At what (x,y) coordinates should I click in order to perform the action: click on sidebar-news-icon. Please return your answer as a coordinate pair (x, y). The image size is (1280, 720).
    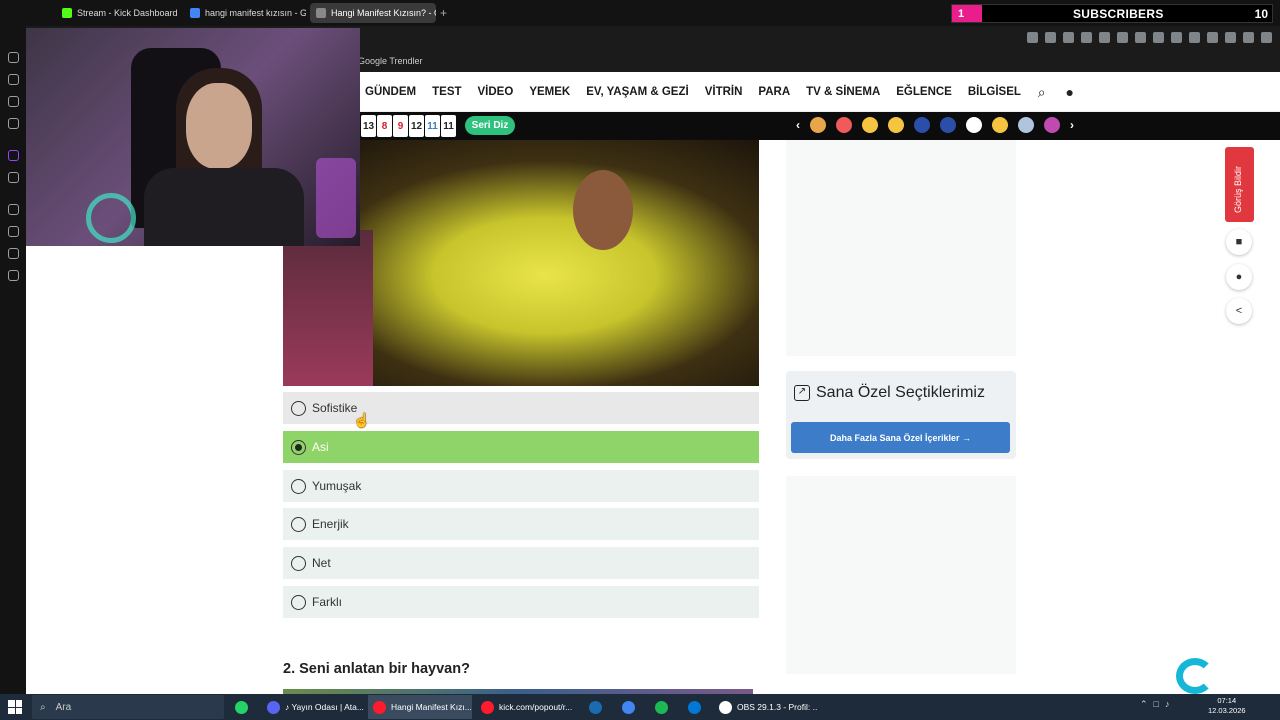
    Looking at the image, I should click on (13, 101).